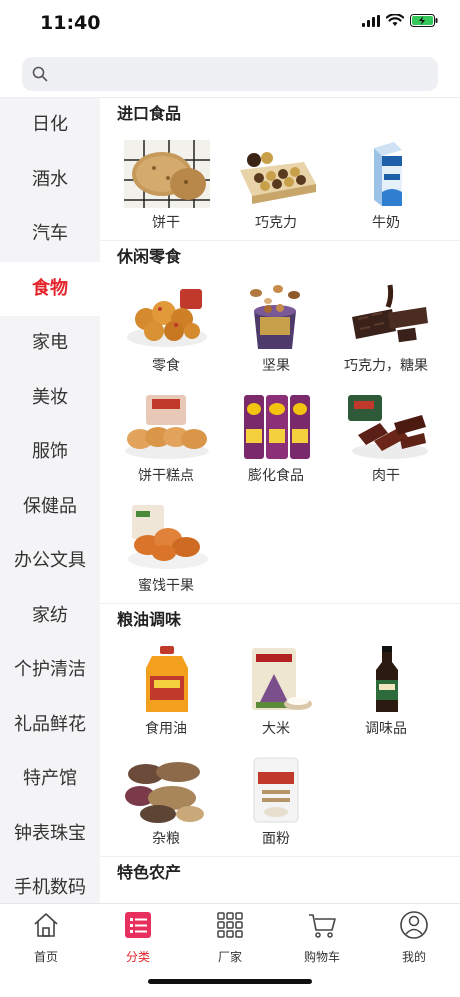 The width and height of the screenshot is (460, 997). Describe the element at coordinates (166, 223) in the screenshot. I see `product-label: 饼干` at that location.